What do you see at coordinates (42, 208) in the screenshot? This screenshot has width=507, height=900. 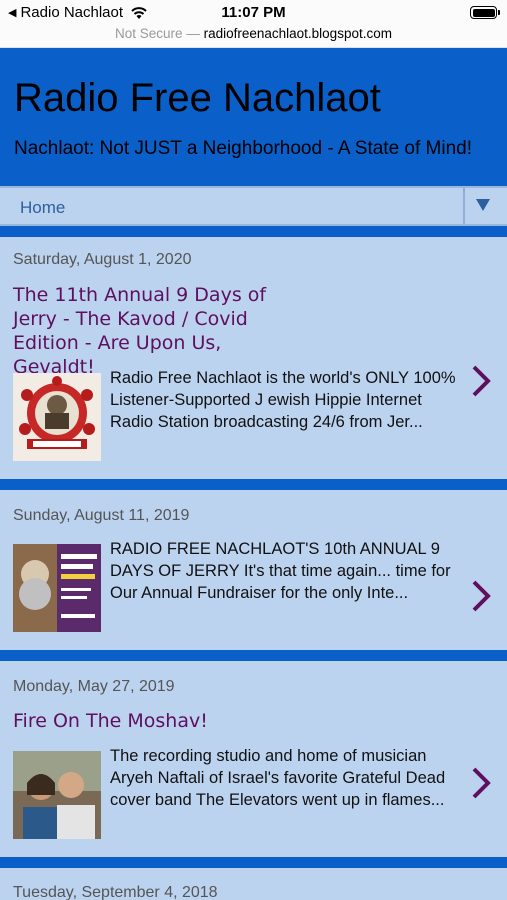 I see `nav-home-link: Home` at bounding box center [42, 208].